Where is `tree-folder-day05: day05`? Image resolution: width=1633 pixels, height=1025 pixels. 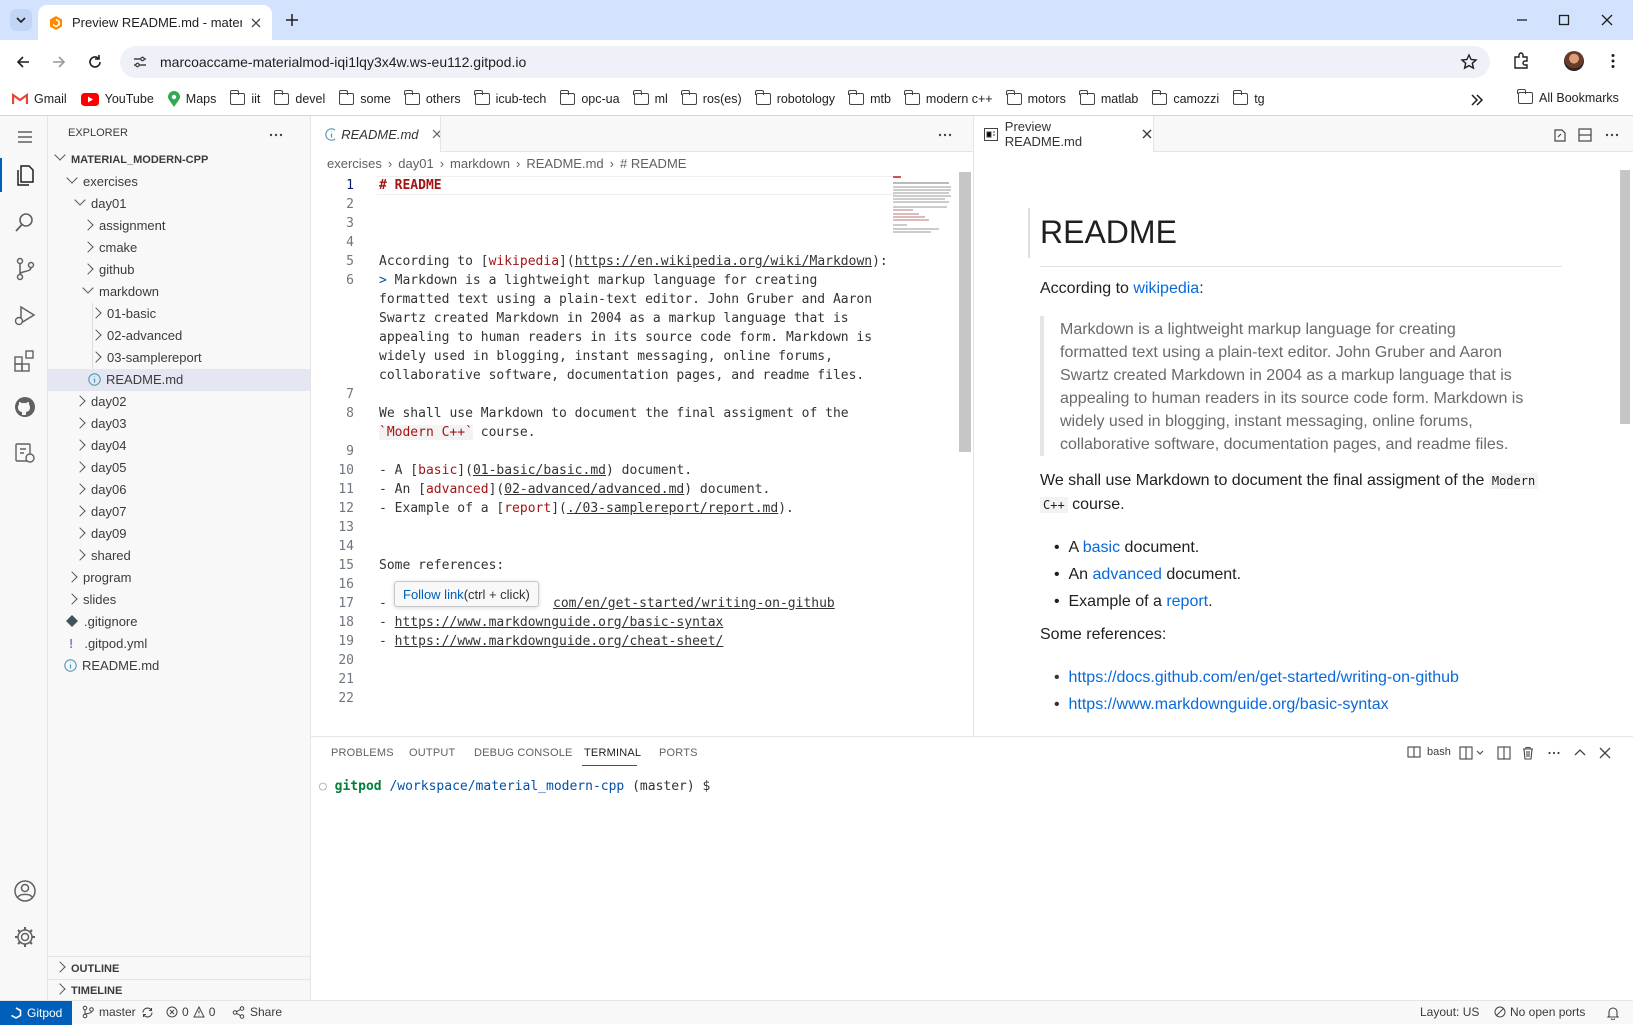 tree-folder-day05: day05 is located at coordinates (100, 468).